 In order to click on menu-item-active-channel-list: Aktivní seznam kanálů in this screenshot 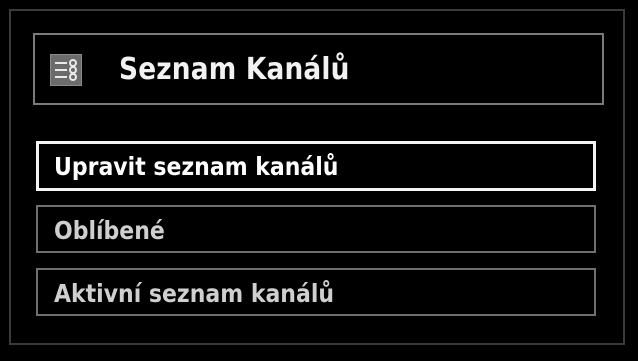, I will do `click(316, 292)`.